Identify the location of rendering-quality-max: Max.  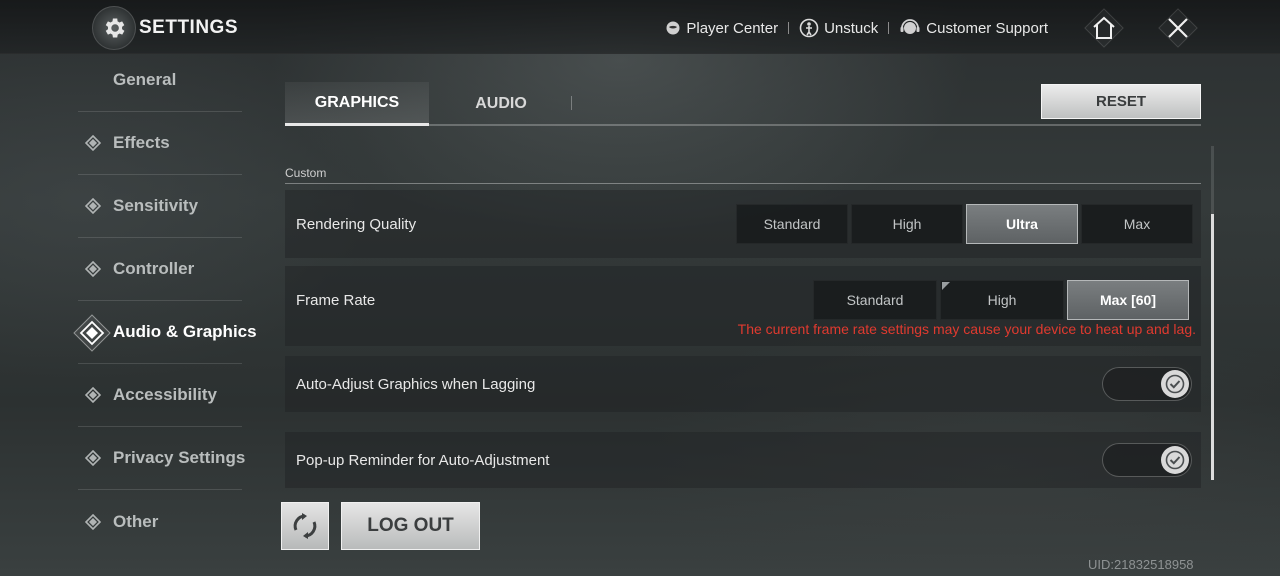
(1137, 224).